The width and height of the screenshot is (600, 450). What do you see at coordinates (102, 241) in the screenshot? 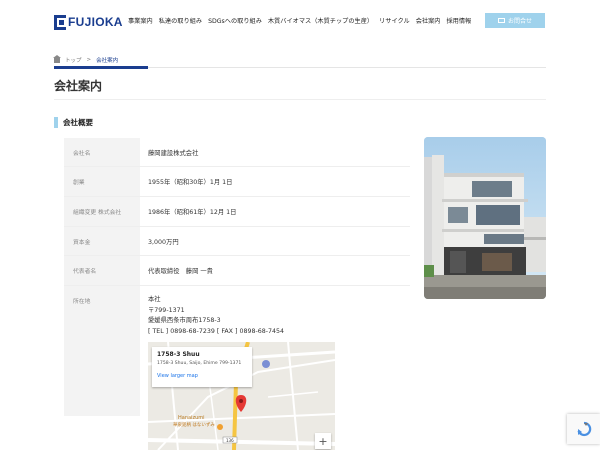
I see `row-label: 資本金` at bounding box center [102, 241].